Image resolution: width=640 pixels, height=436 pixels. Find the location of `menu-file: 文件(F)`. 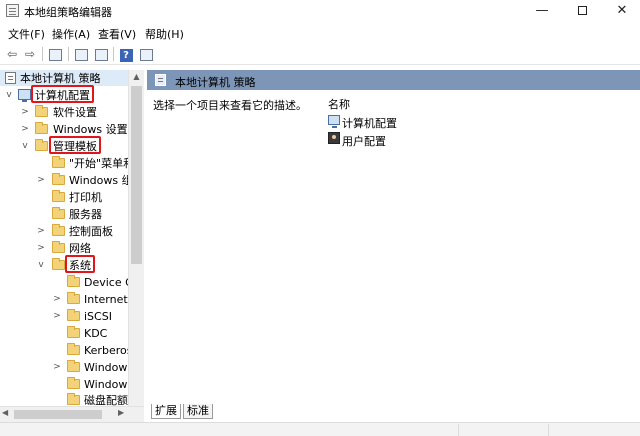

menu-file: 文件(F) is located at coordinates (26, 34).